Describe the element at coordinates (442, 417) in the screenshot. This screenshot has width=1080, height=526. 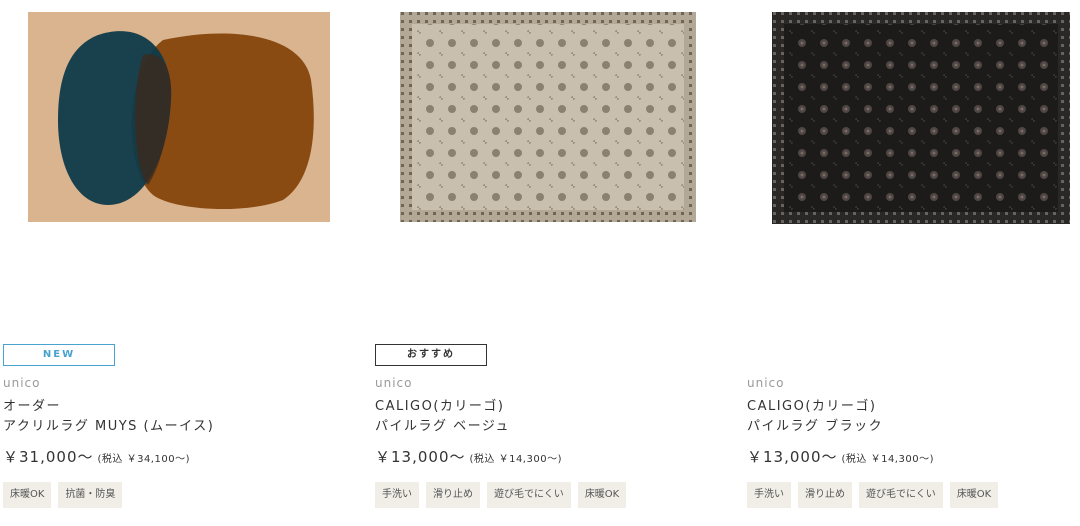
I see `product-name: CALIGO(カリーゴ) パイルラグ ベージュ` at that location.